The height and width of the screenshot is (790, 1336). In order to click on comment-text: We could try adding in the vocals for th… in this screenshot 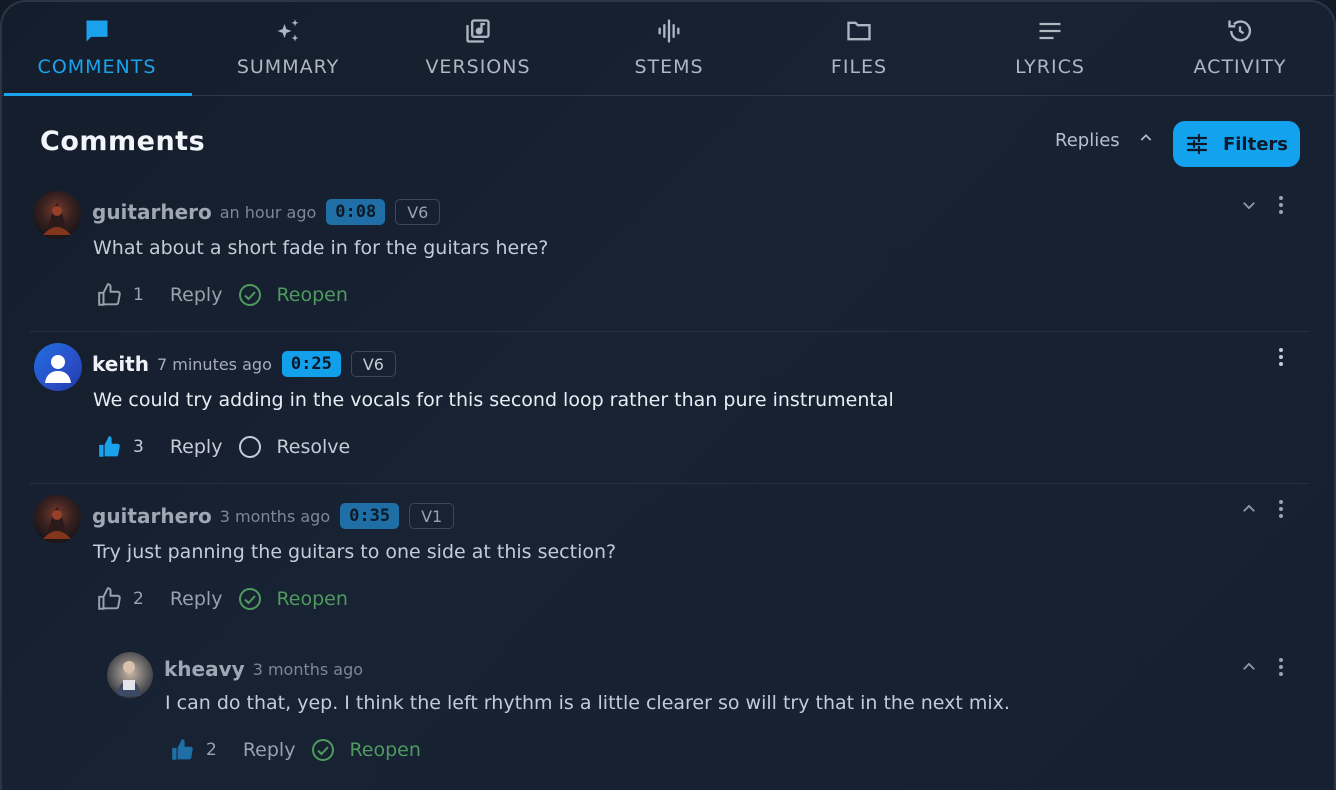, I will do `click(493, 400)`.